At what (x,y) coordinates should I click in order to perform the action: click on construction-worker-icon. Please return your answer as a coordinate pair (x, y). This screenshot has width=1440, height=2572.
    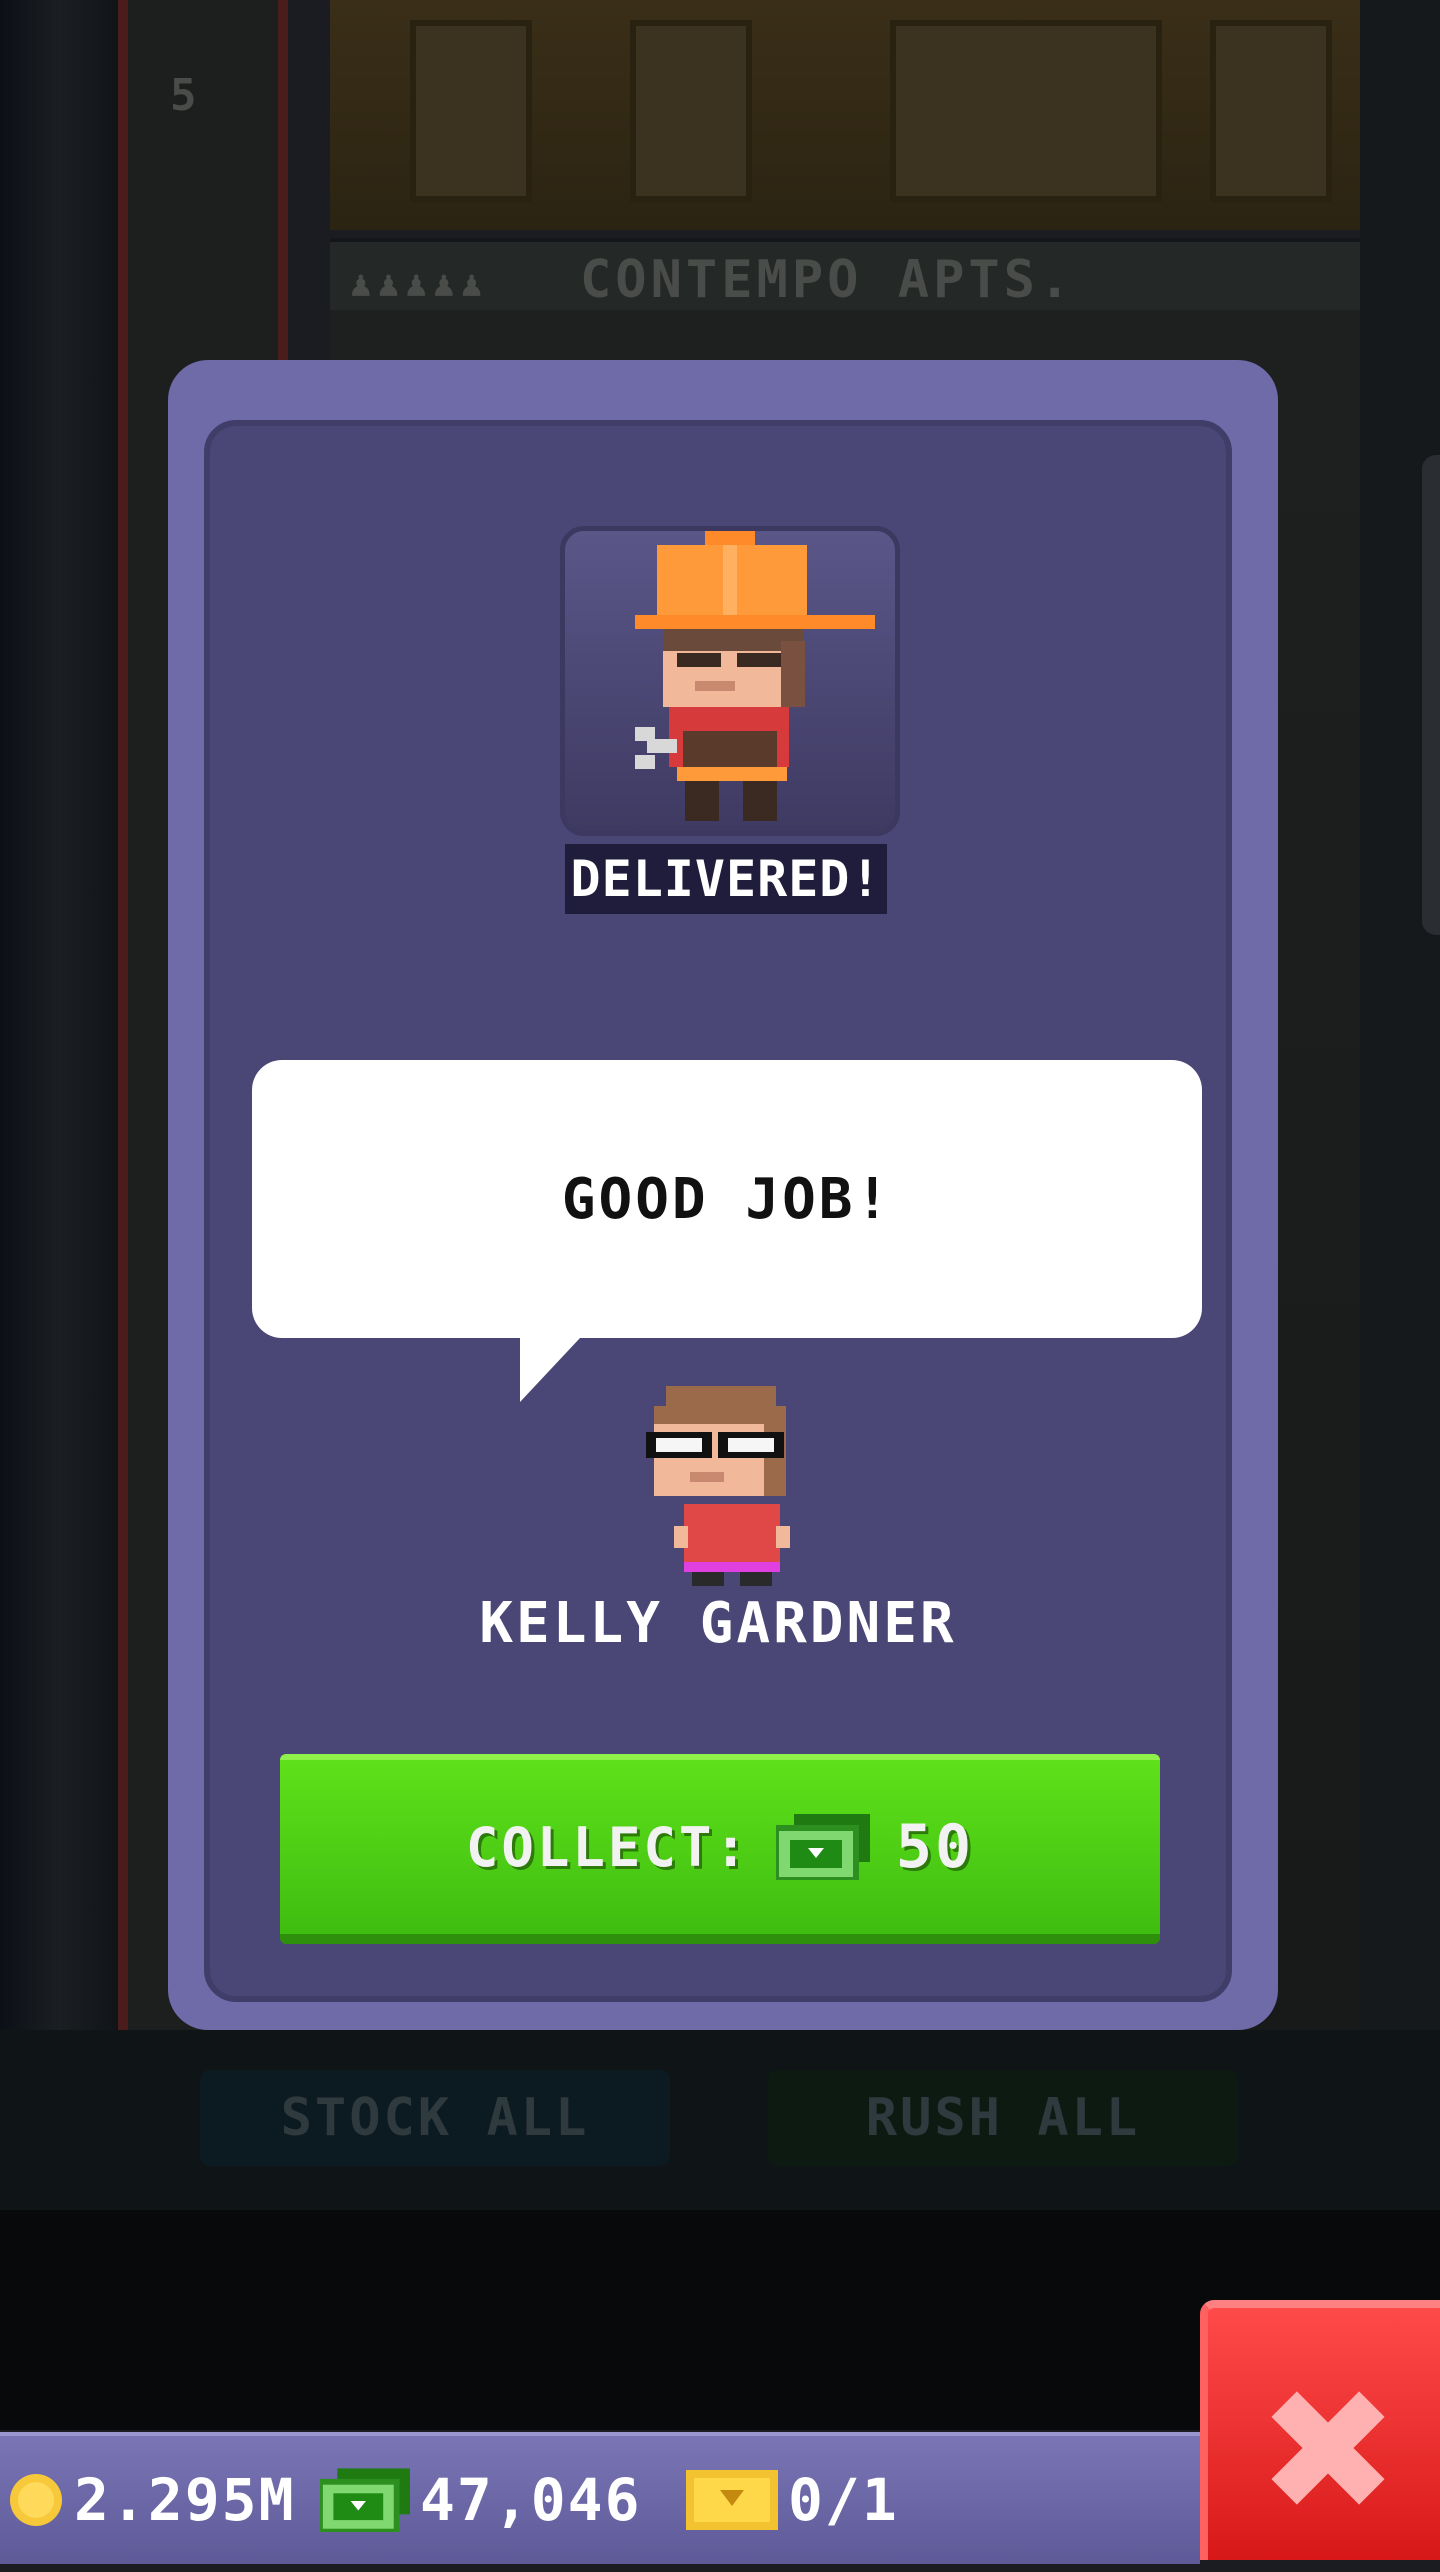
    Looking at the image, I should click on (755, 674).